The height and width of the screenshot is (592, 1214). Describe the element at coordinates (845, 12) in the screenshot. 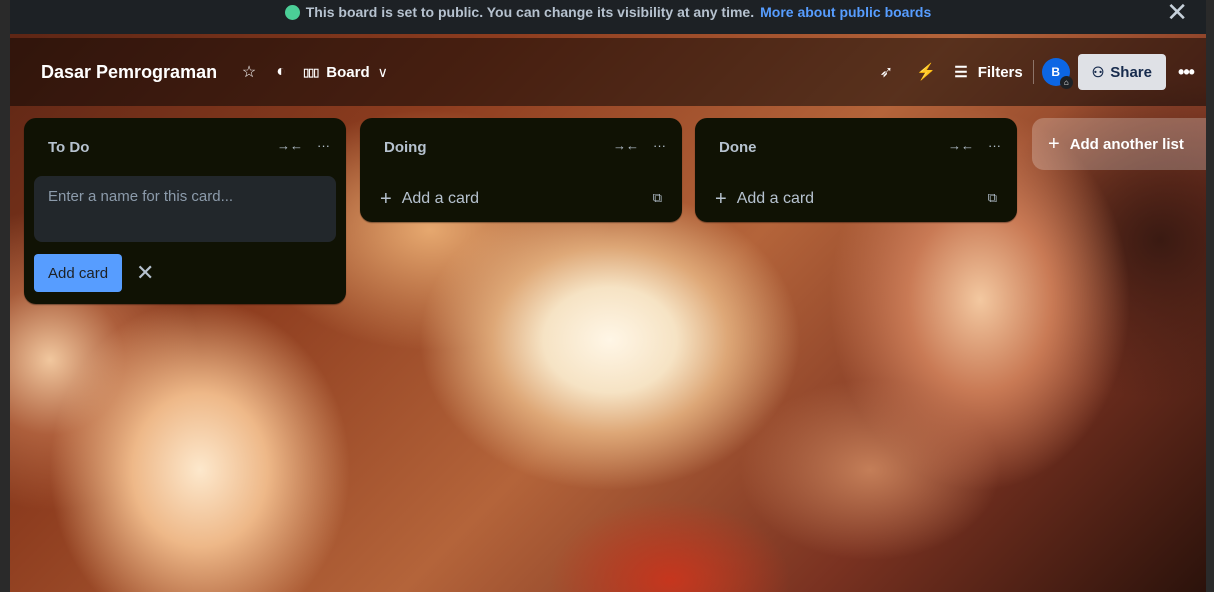

I see `public-boards-link: More about public boards` at that location.